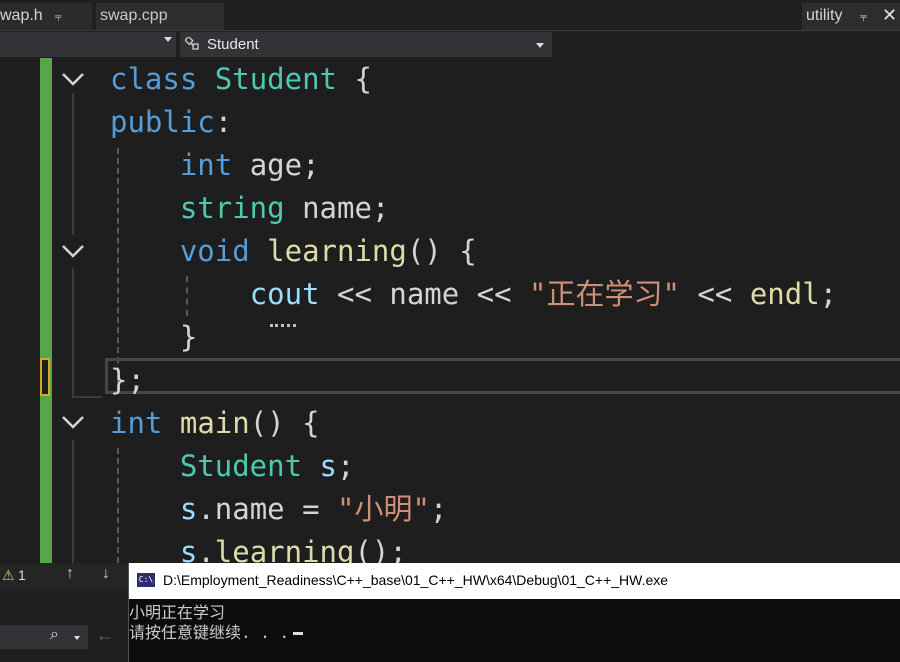 This screenshot has width=900, height=662. I want to click on close-icon: ✕, so click(889, 15).